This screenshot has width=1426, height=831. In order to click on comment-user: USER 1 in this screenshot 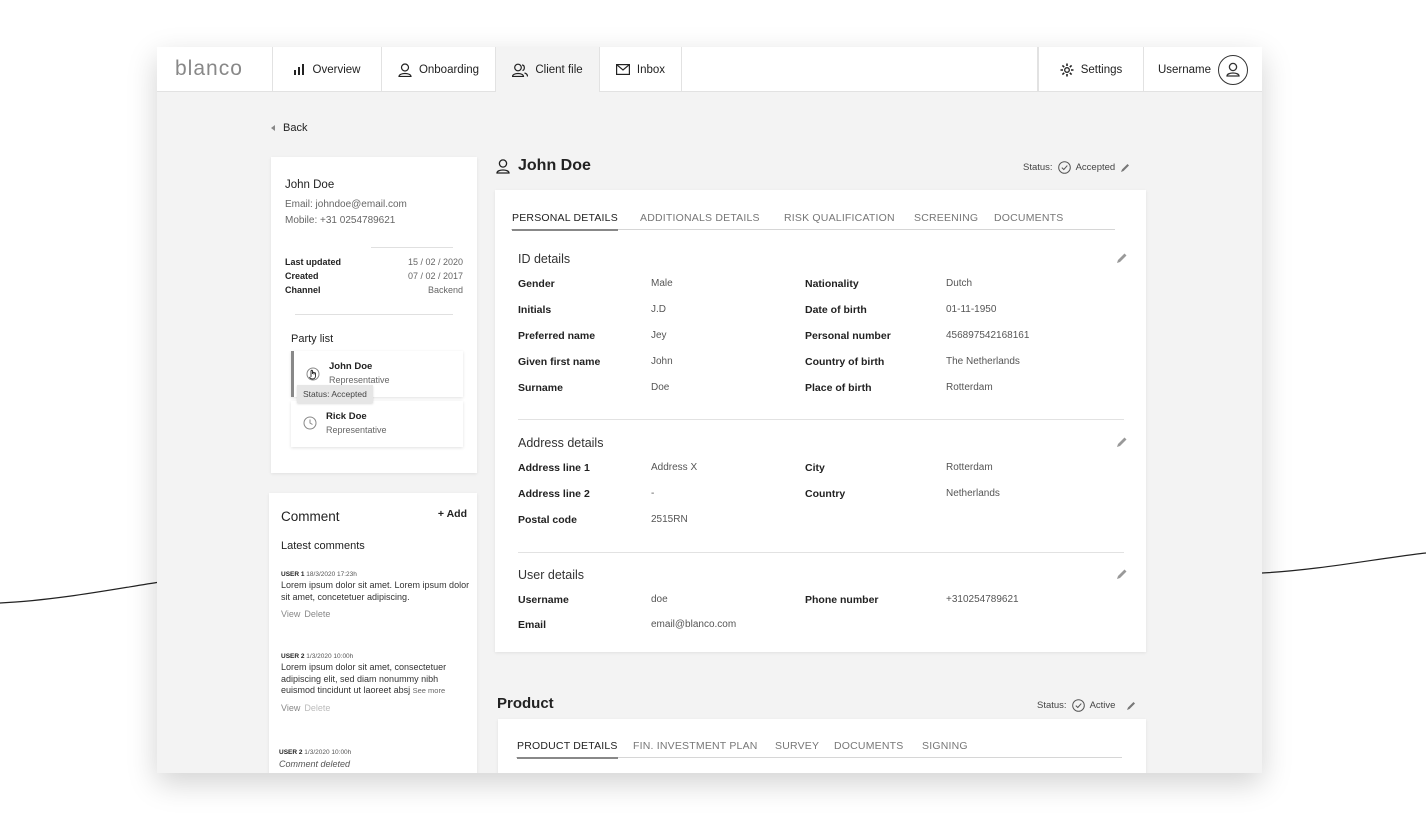, I will do `click(293, 574)`.